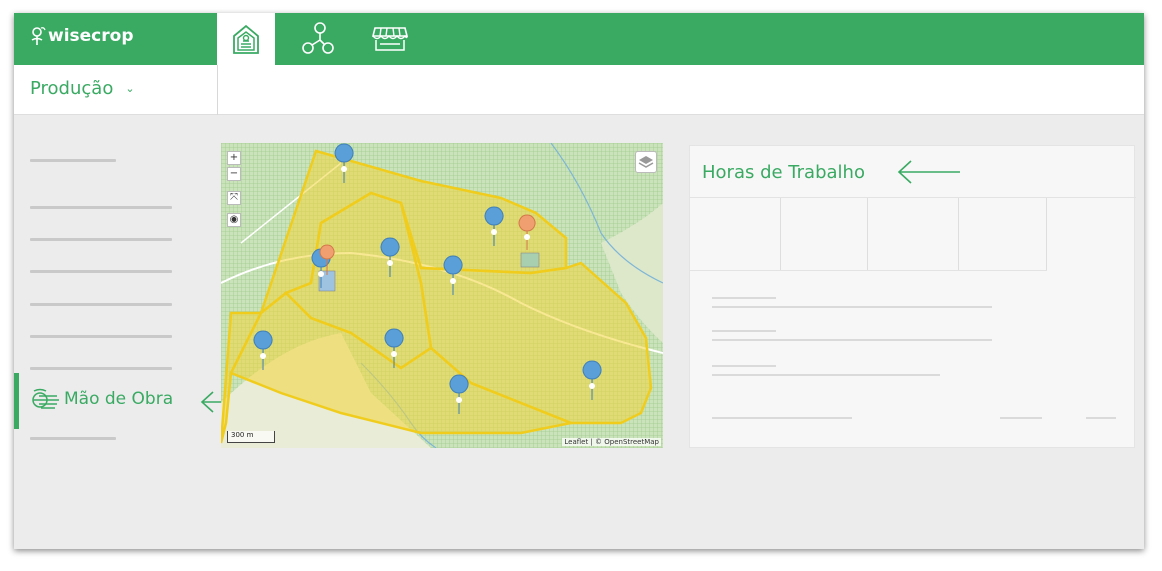  I want to click on panel-title: Horas de Trabalho, so click(783, 172).